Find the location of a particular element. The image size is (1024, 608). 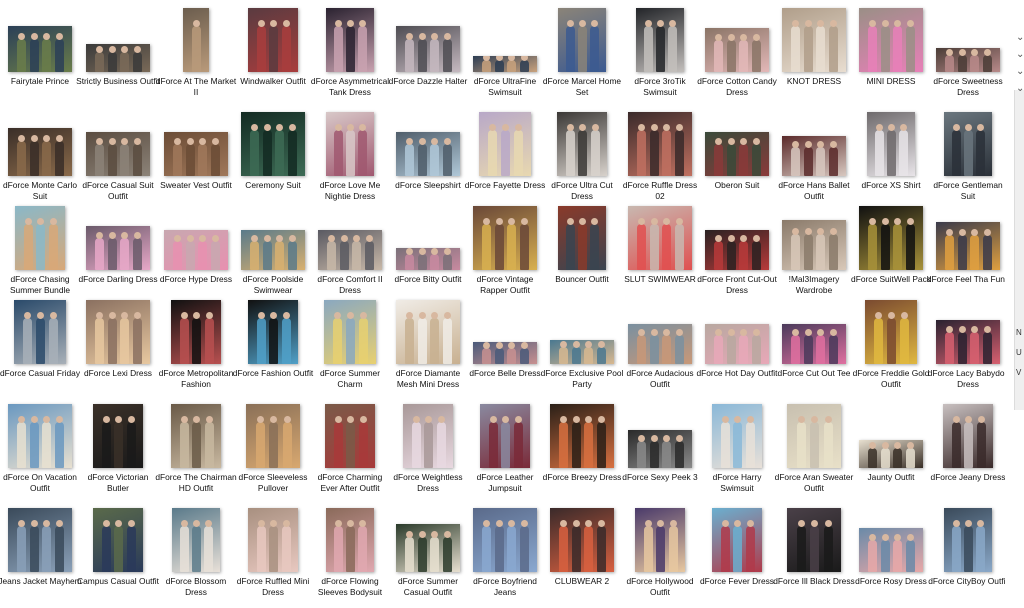

file-item: dForce Fashion Outfit is located at coordinates (273, 350).